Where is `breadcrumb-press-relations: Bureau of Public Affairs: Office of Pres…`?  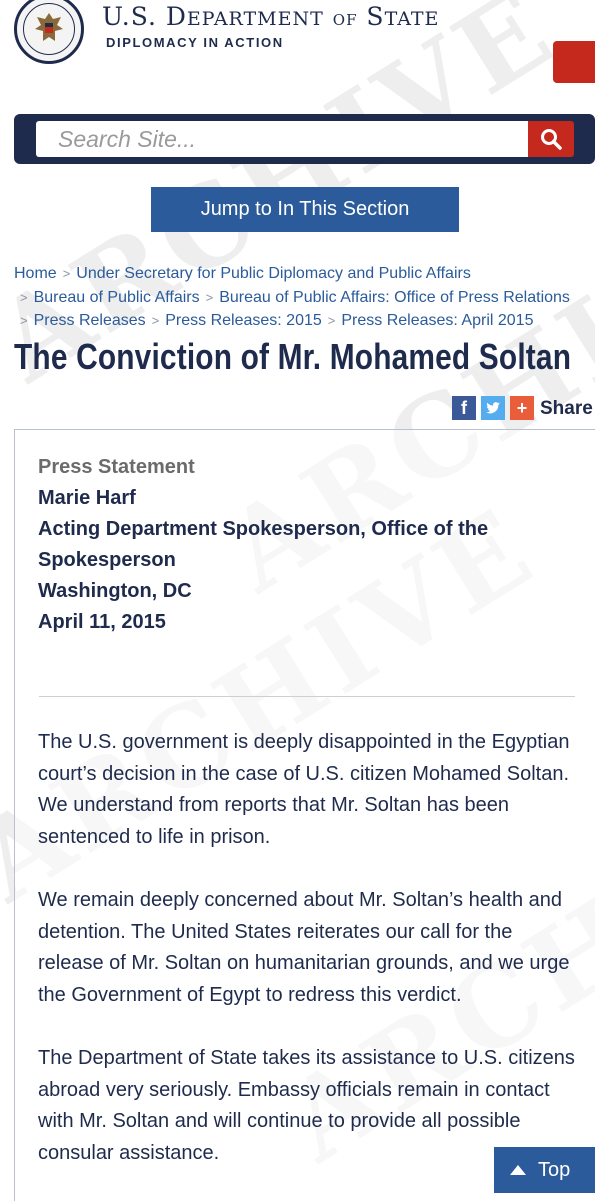
breadcrumb-press-relations: Bureau of Public Affairs: Office of Pres… is located at coordinates (394, 297).